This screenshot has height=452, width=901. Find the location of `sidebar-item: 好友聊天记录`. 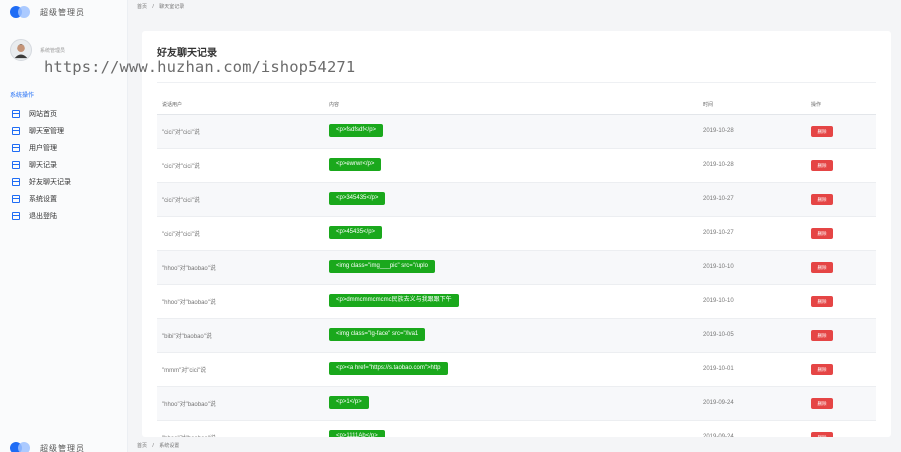

sidebar-item: 好友聊天记录 is located at coordinates (63, 181).